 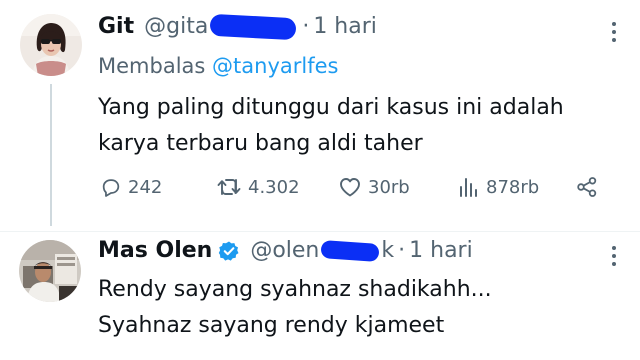 I want to click on heart-icon, so click(x=350, y=187).